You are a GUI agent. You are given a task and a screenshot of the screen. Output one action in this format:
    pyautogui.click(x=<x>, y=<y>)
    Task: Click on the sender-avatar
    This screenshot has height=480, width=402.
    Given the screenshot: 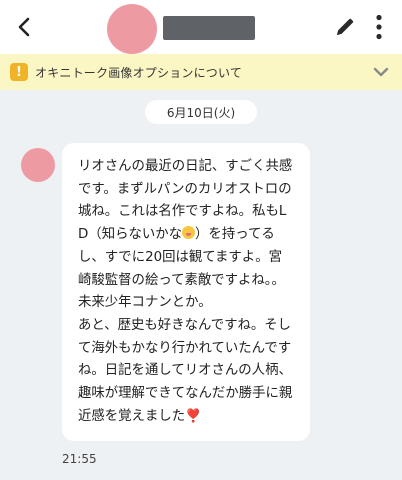 What is the action you would take?
    pyautogui.click(x=38, y=165)
    